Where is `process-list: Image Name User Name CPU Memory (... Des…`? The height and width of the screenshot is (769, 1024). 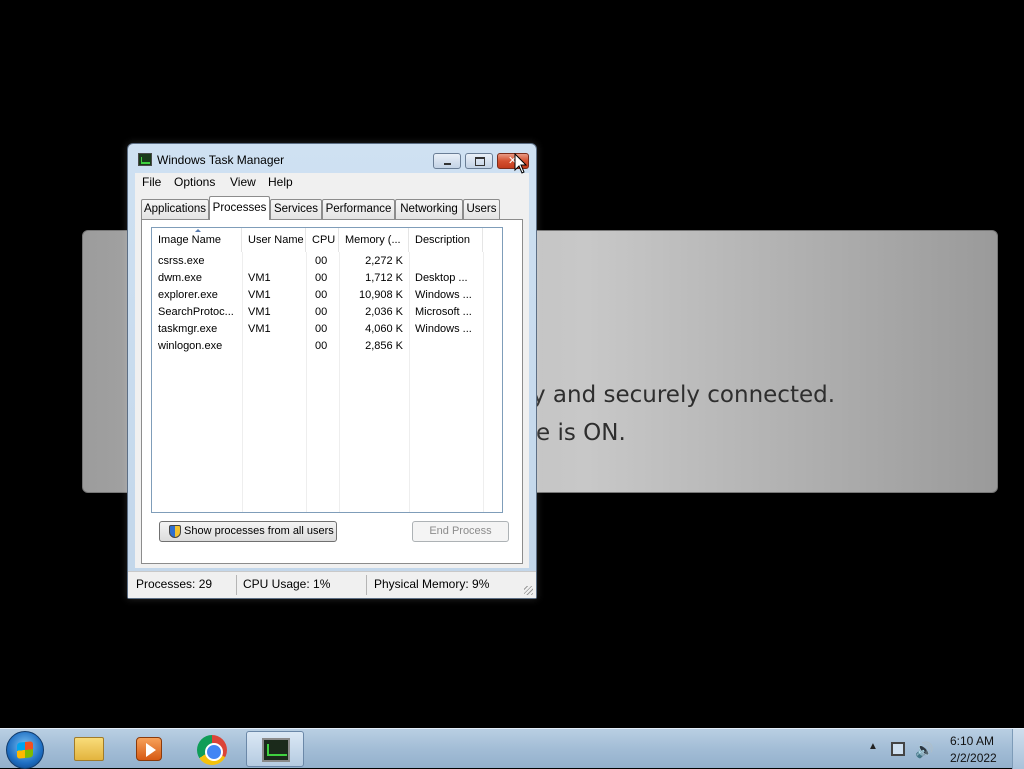 process-list: Image Name User Name CPU Memory (... Des… is located at coordinates (327, 370).